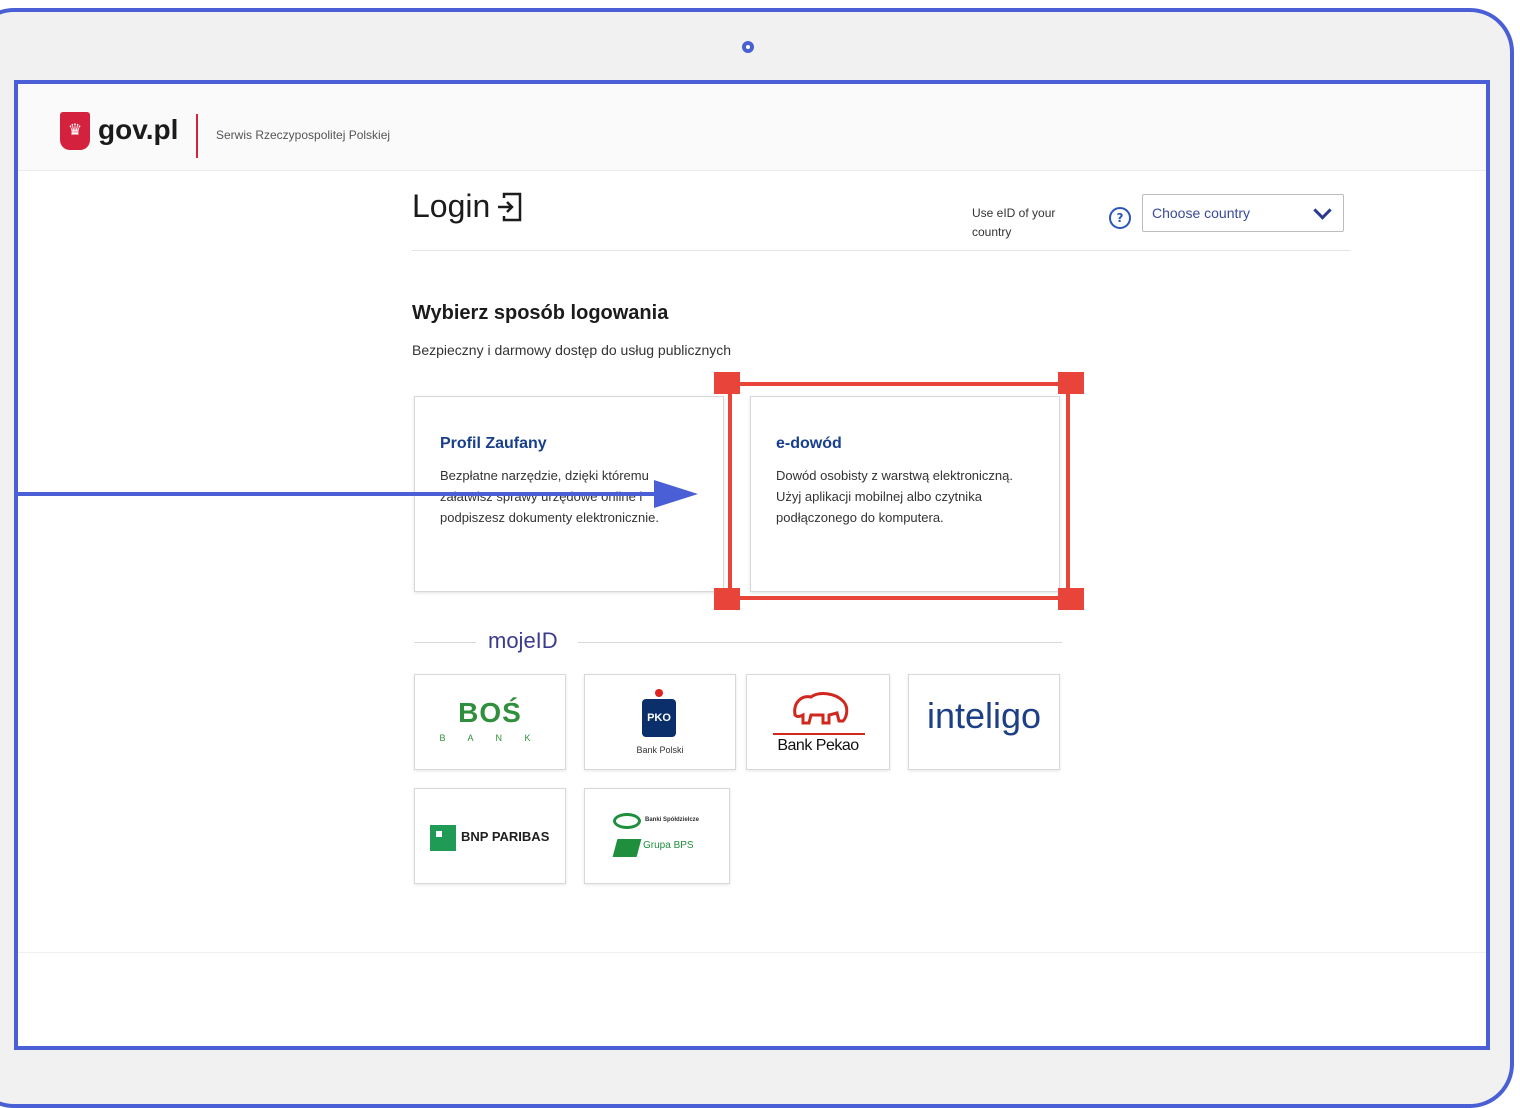 The height and width of the screenshot is (1108, 1520). I want to click on bank-pekao-button: Bank Pekao, so click(818, 722).